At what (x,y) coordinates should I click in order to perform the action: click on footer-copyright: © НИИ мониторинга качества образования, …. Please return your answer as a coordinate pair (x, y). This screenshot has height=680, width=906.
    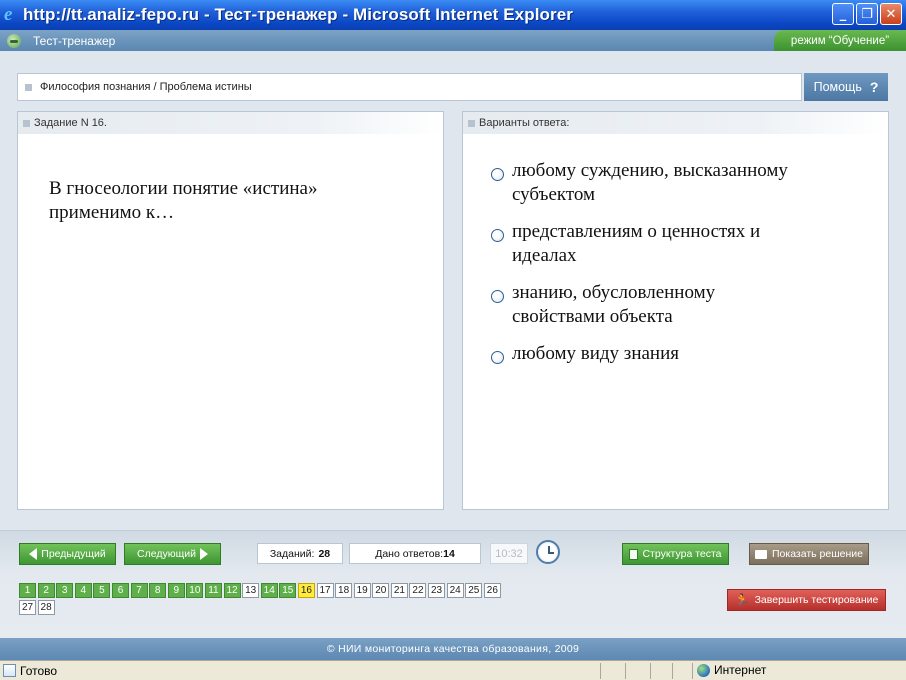
    Looking at the image, I should click on (453, 649).